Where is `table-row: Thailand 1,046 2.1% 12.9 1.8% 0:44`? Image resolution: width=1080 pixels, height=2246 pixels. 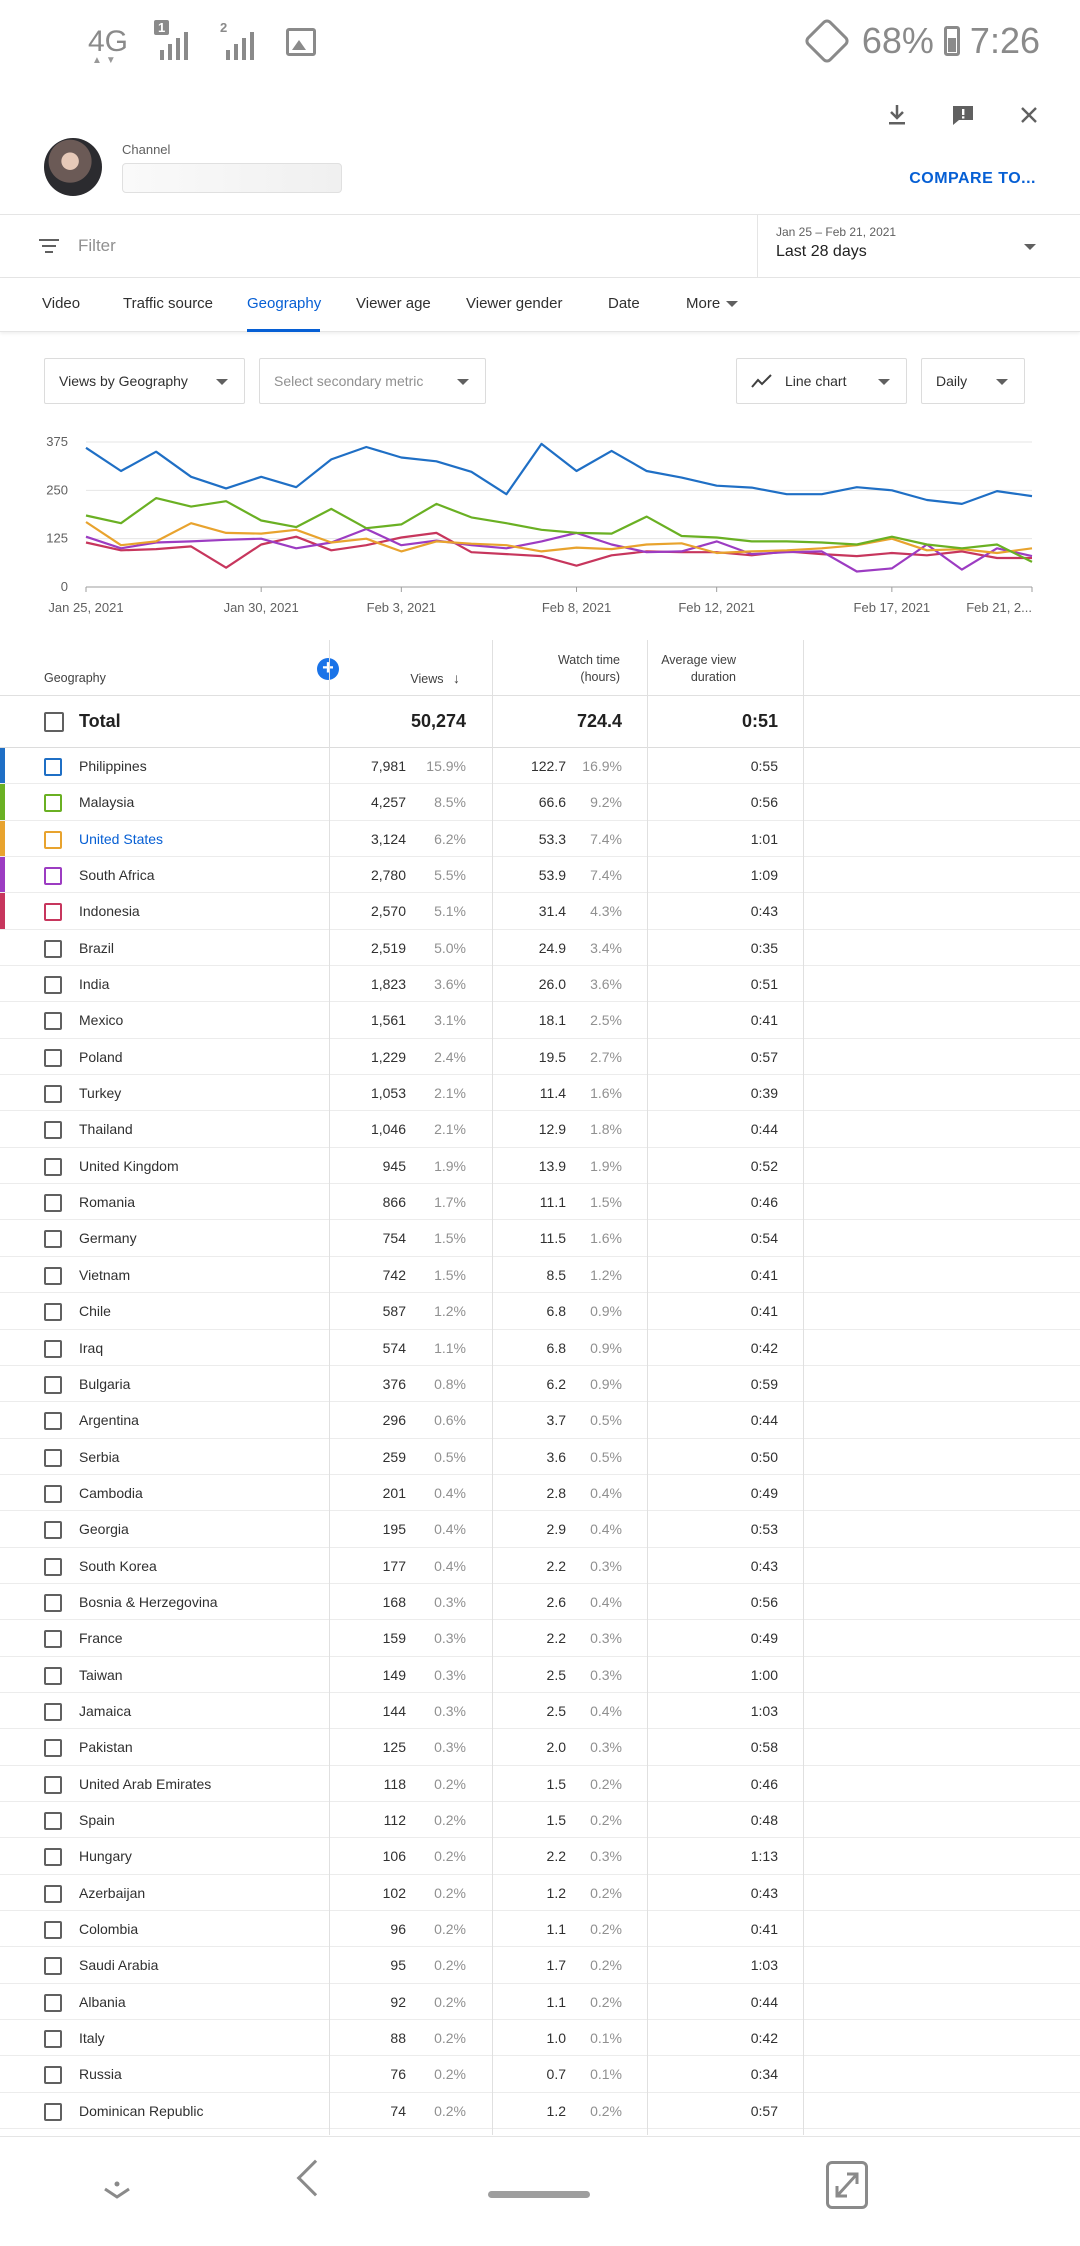 table-row: Thailand 1,046 2.1% 12.9 1.8% 0:44 is located at coordinates (540, 1129).